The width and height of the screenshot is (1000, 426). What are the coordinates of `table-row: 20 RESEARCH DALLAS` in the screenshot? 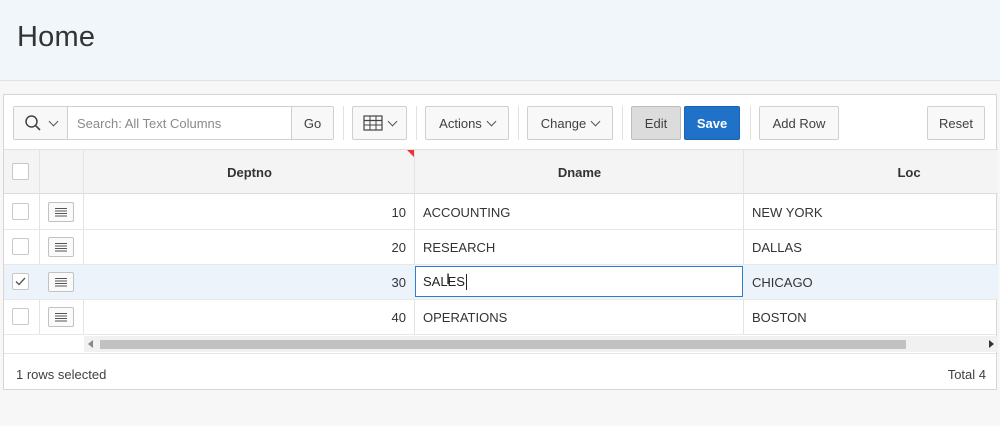 It's located at (501, 247).